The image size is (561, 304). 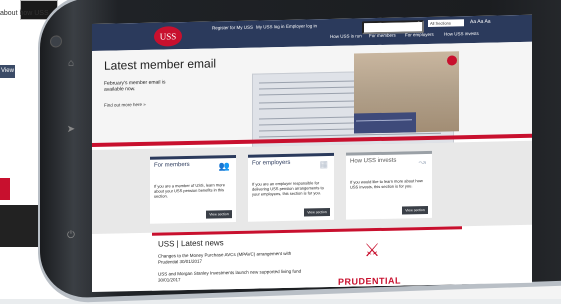 I want to click on nav-for-employers: For employers, so click(x=419, y=35).